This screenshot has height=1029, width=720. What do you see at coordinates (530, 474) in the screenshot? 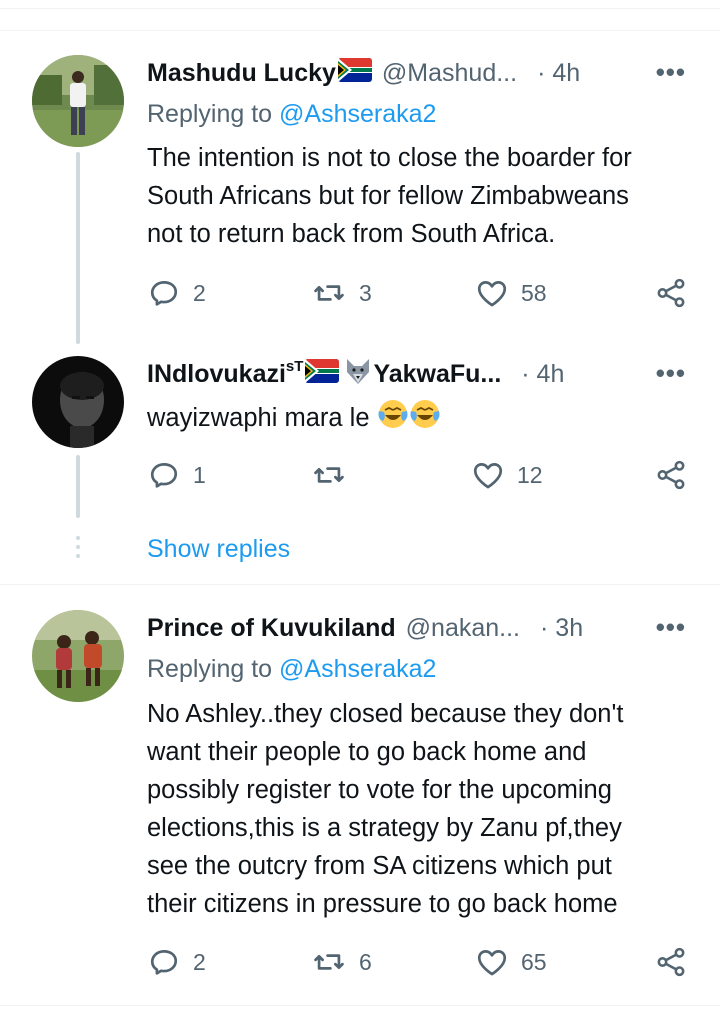
I see `like-count: 12` at bounding box center [530, 474].